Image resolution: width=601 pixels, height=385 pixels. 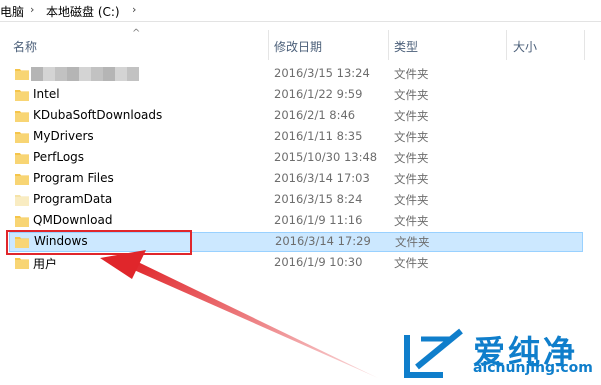 What do you see at coordinates (433, 353) in the screenshot?
I see `watermark-logo-icon` at bounding box center [433, 353].